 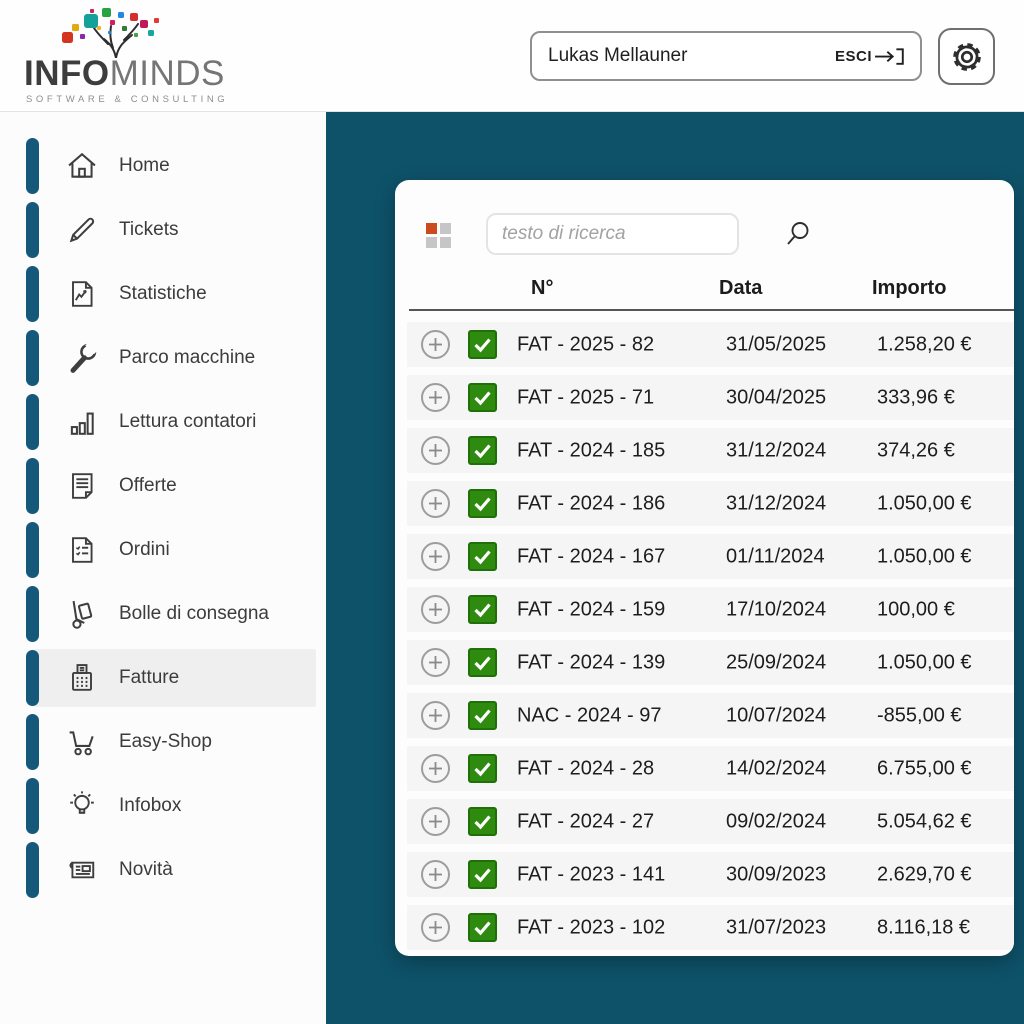 I want to click on invoice-amount: 6.755,00 €, so click(x=924, y=768).